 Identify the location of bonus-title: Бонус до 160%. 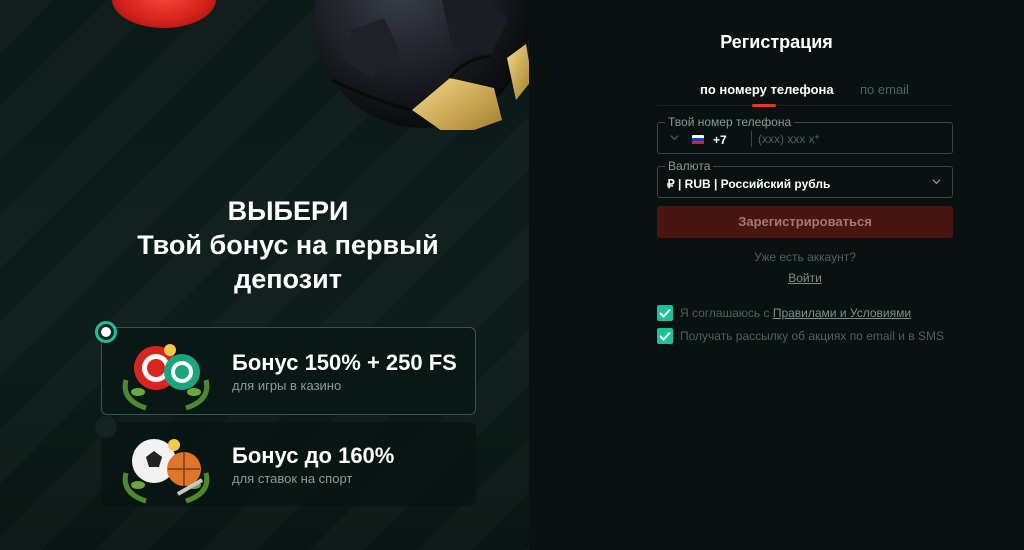
(313, 455).